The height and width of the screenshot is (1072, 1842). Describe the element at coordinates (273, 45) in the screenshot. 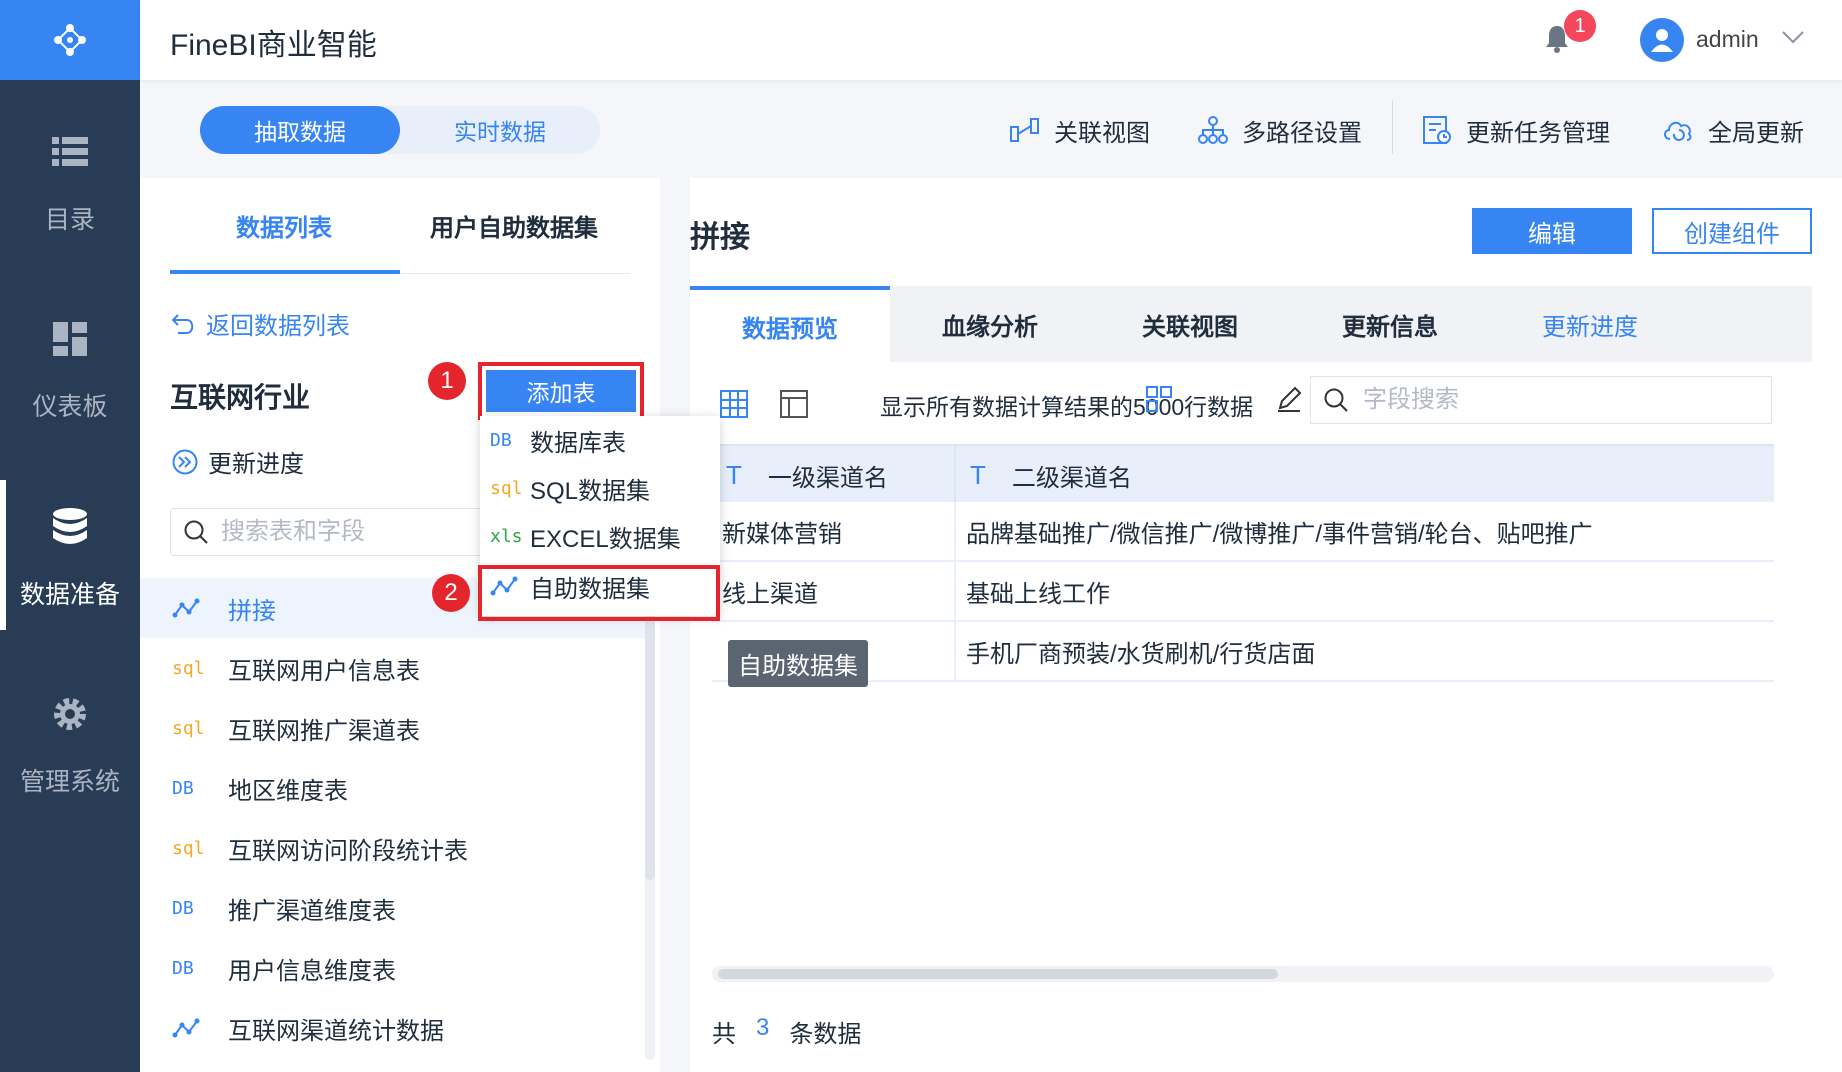

I see `app-title: FineBI商业智能` at that location.